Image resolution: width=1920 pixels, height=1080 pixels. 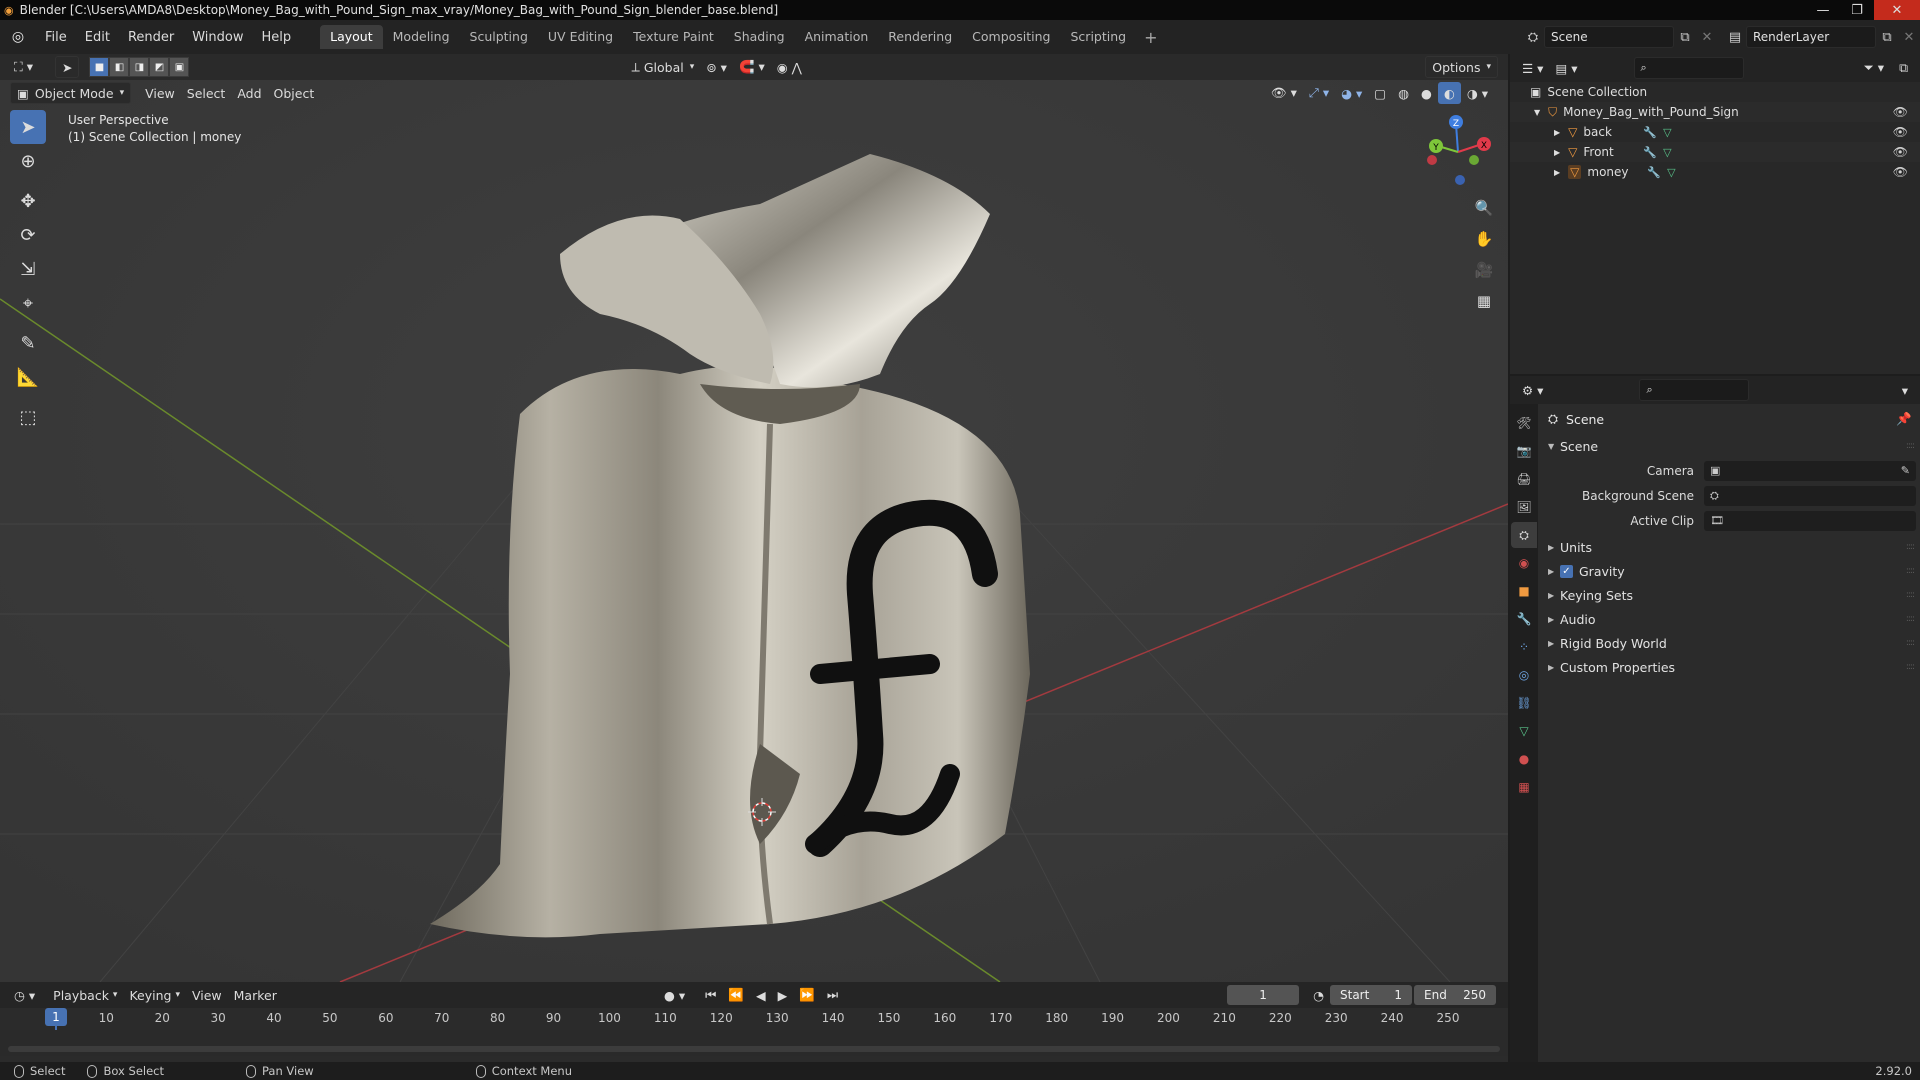 What do you see at coordinates (754, 1043) in the screenshot?
I see `timeline-track` at bounding box center [754, 1043].